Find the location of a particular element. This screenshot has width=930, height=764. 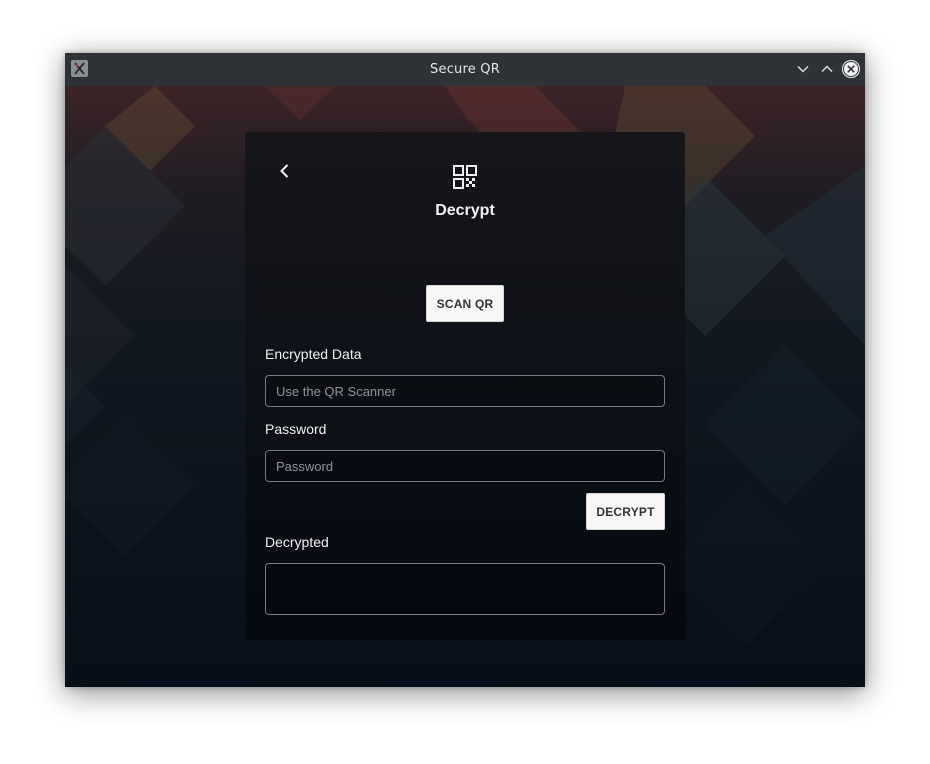

x-app-icon is located at coordinates (79, 68).